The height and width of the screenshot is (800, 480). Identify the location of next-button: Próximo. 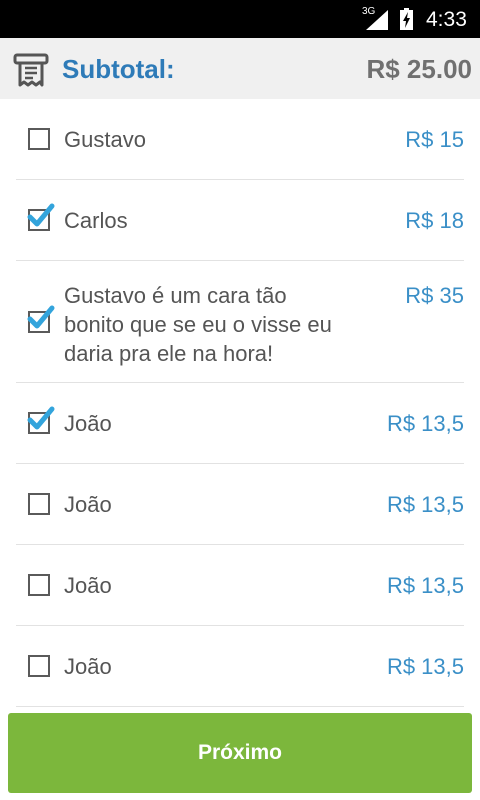
(240, 753).